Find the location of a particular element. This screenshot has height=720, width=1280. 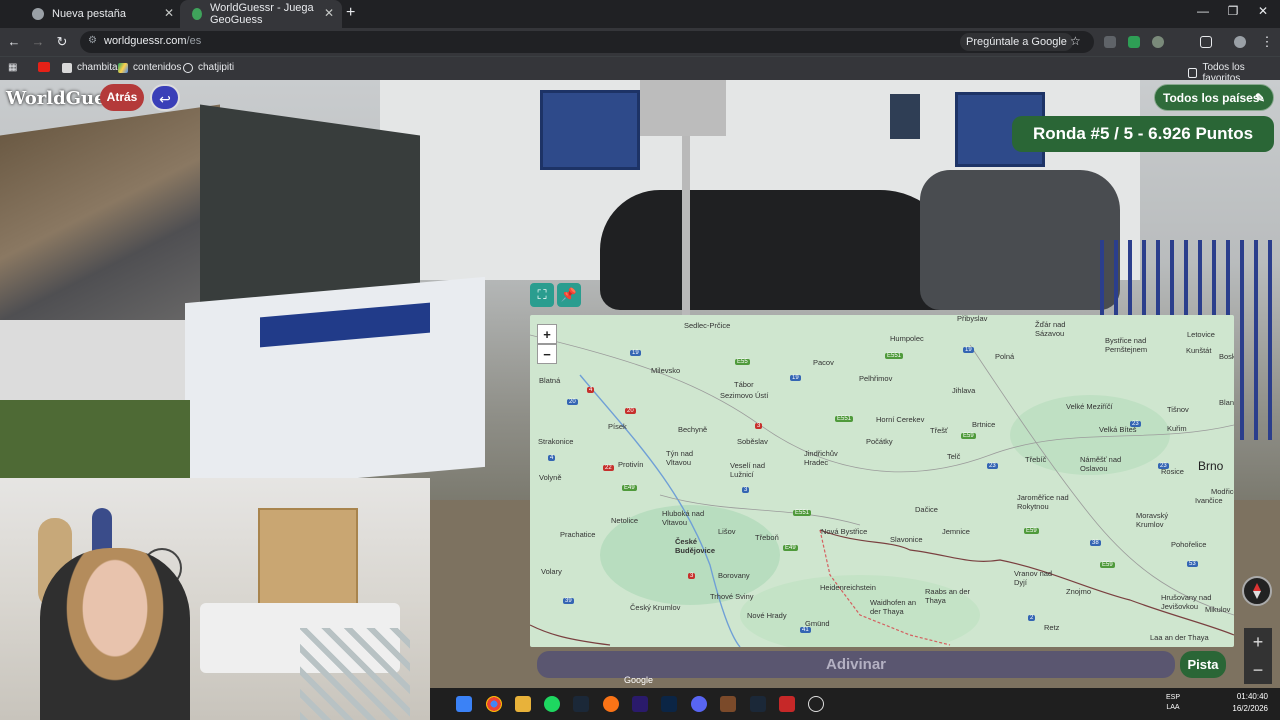

map-place-label: Blansko is located at coordinates (1226, 402).